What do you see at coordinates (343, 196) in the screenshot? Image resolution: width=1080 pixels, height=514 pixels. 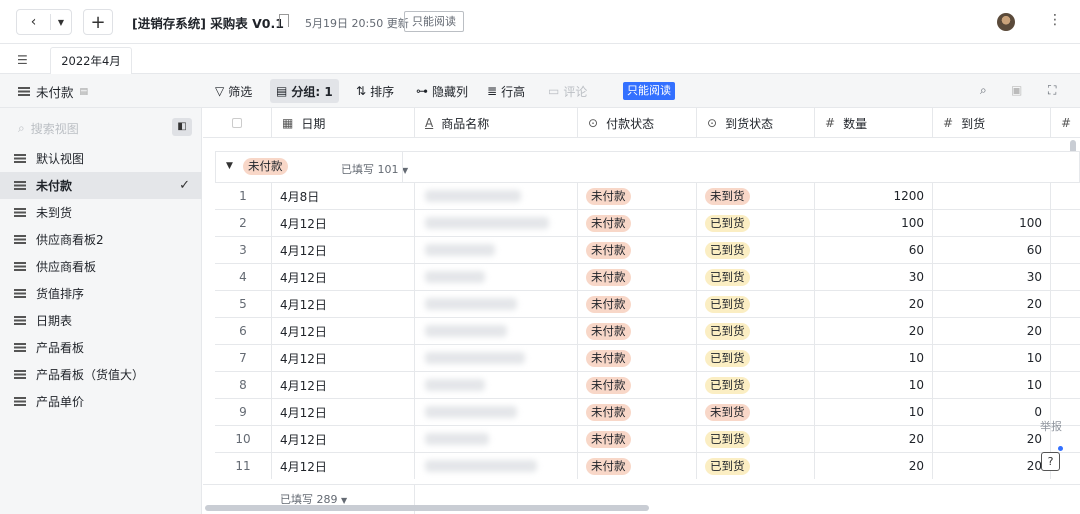 I see `cell-date: 4月8日` at bounding box center [343, 196].